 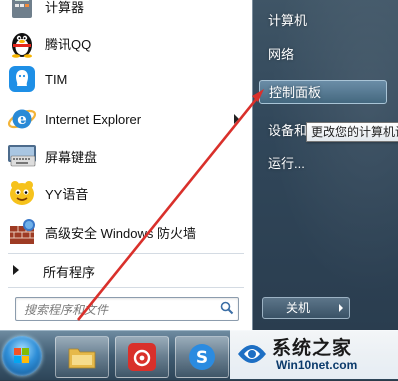 I want to click on keyboard-icon, so click(x=22, y=156).